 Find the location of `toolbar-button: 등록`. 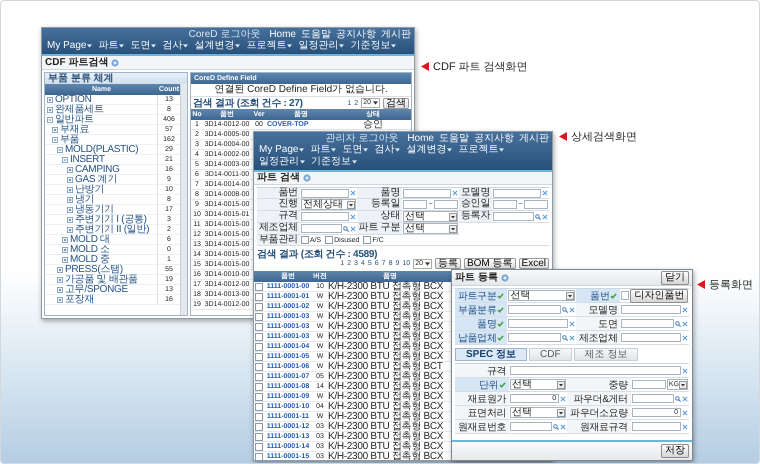

toolbar-button: 등록 is located at coordinates (447, 263).